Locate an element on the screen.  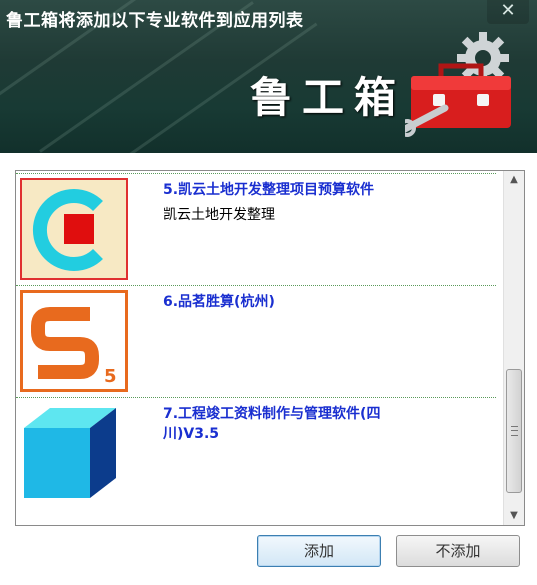
close-button: ✕ is located at coordinates (508, 12).